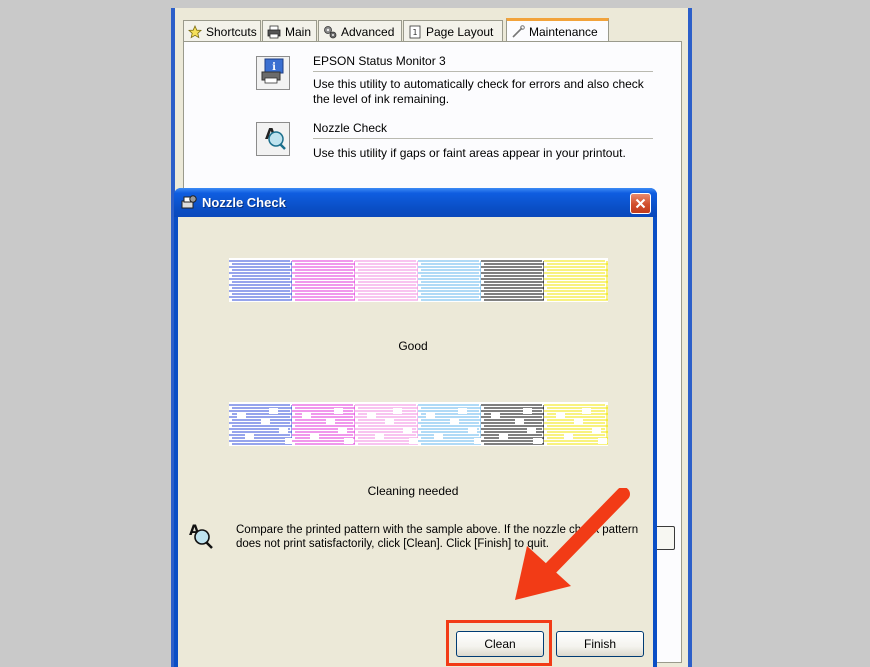 This screenshot has width=870, height=667. I want to click on tab-main: Main, so click(289, 31).